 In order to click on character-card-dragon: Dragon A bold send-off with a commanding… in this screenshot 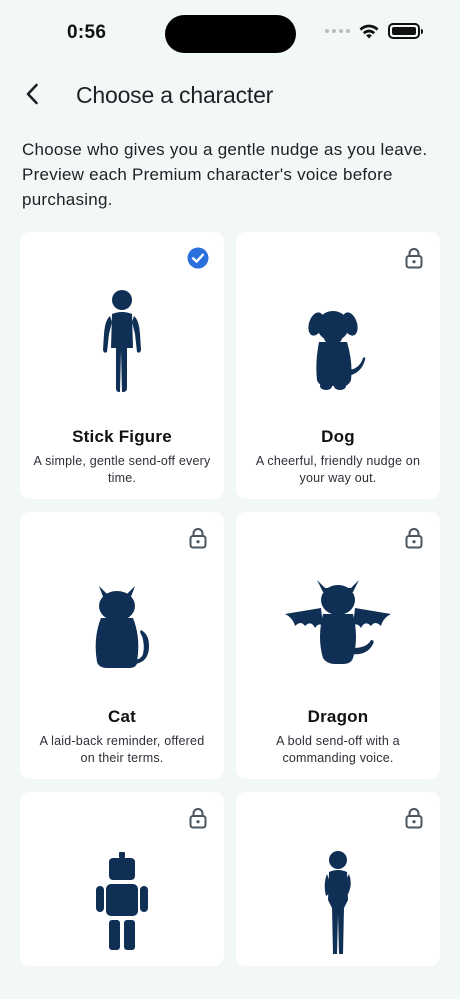, I will do `click(338, 645)`.